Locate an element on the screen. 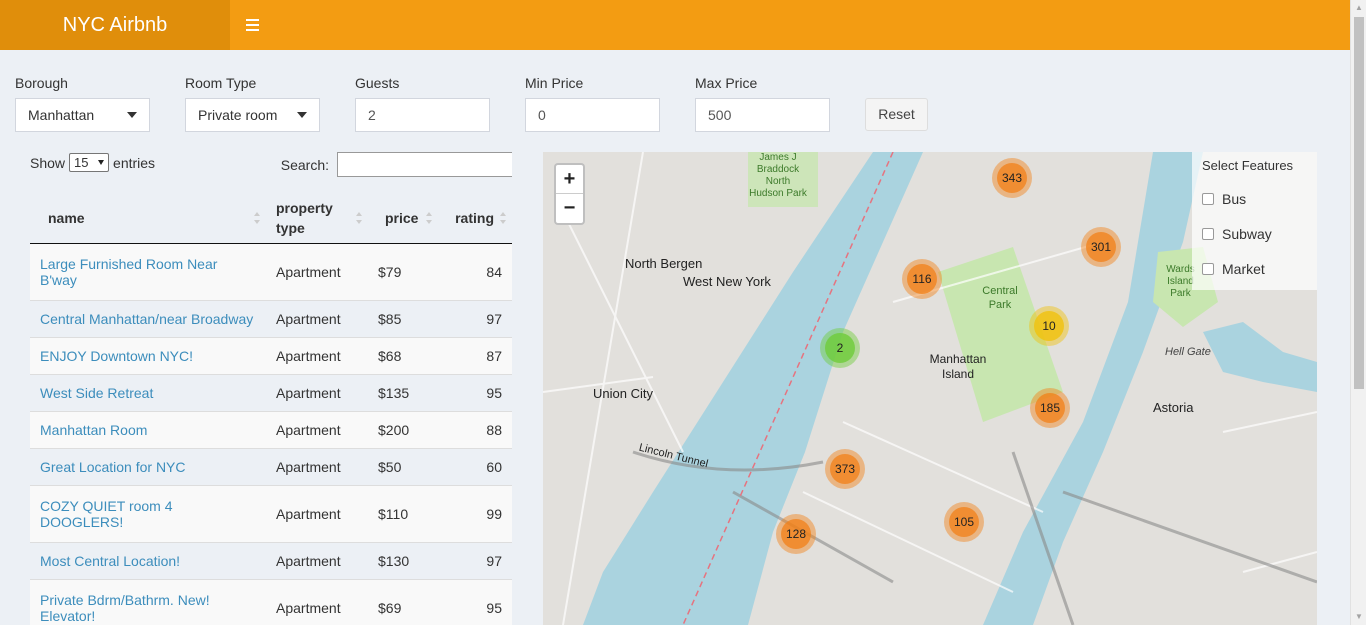 Image resolution: width=1366 pixels, height=625 pixels. zoom-in-button: + is located at coordinates (569, 179).